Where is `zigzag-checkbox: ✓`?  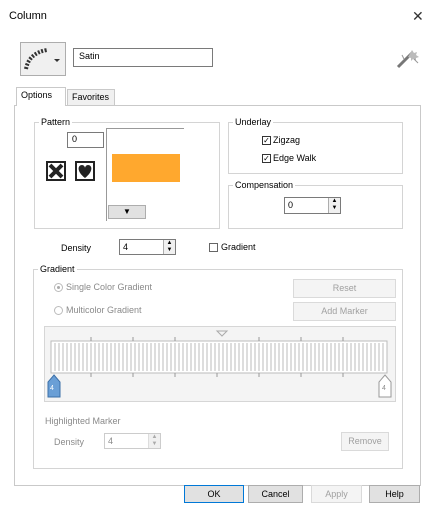 zigzag-checkbox: ✓ is located at coordinates (266, 140).